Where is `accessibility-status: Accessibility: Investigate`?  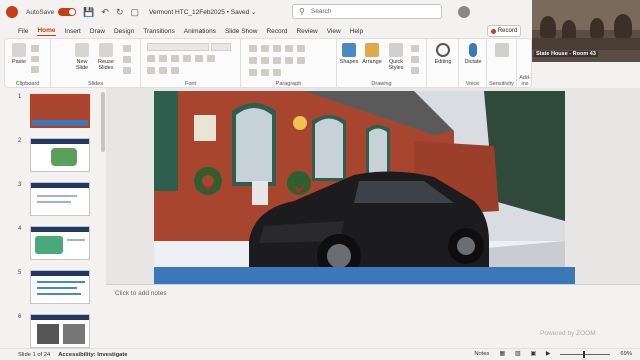 accessibility-status: Accessibility: Investigate is located at coordinates (92, 355).